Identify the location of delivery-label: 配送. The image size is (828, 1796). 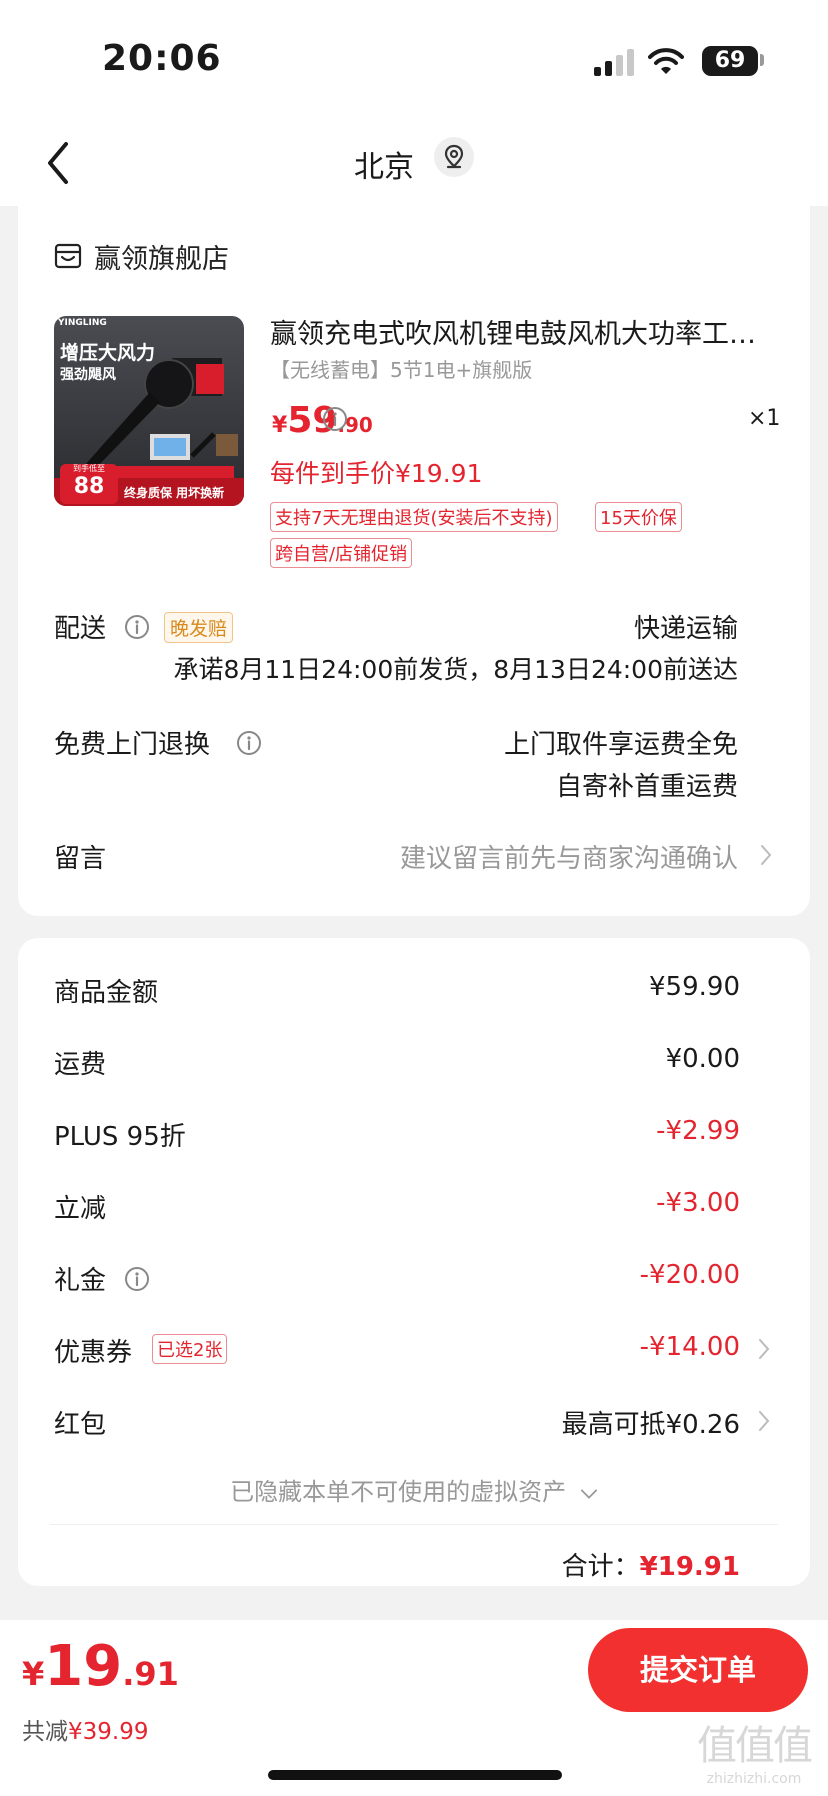
(80, 629).